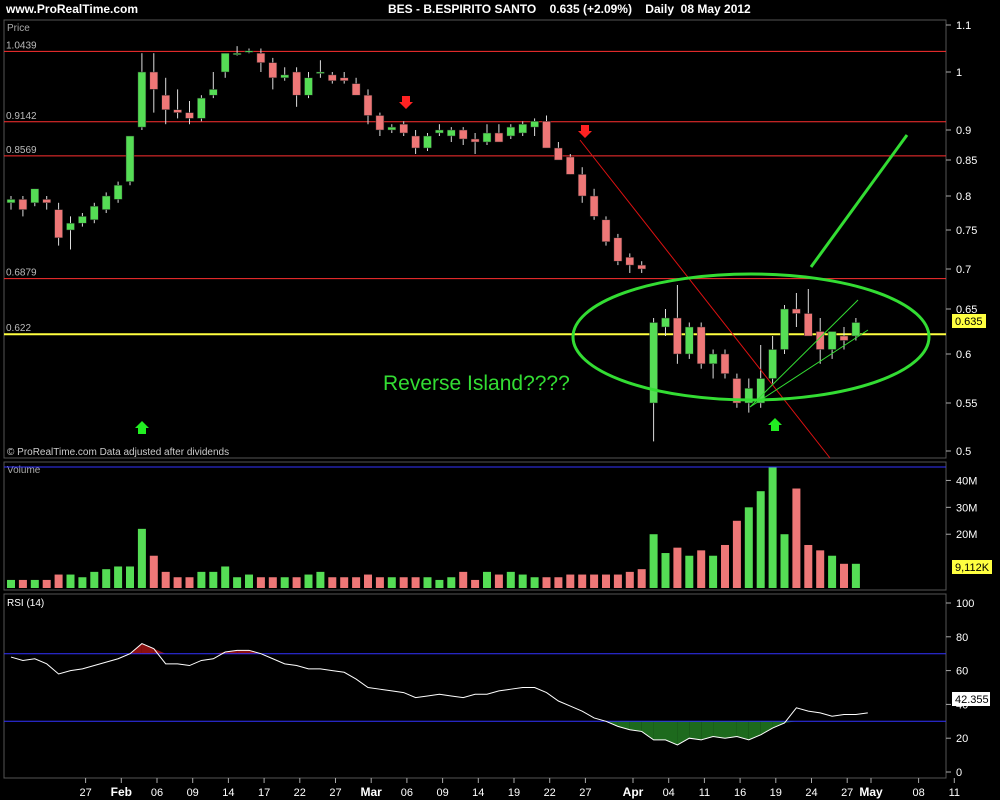  I want to click on x-tick-label: Feb, so click(121, 792).